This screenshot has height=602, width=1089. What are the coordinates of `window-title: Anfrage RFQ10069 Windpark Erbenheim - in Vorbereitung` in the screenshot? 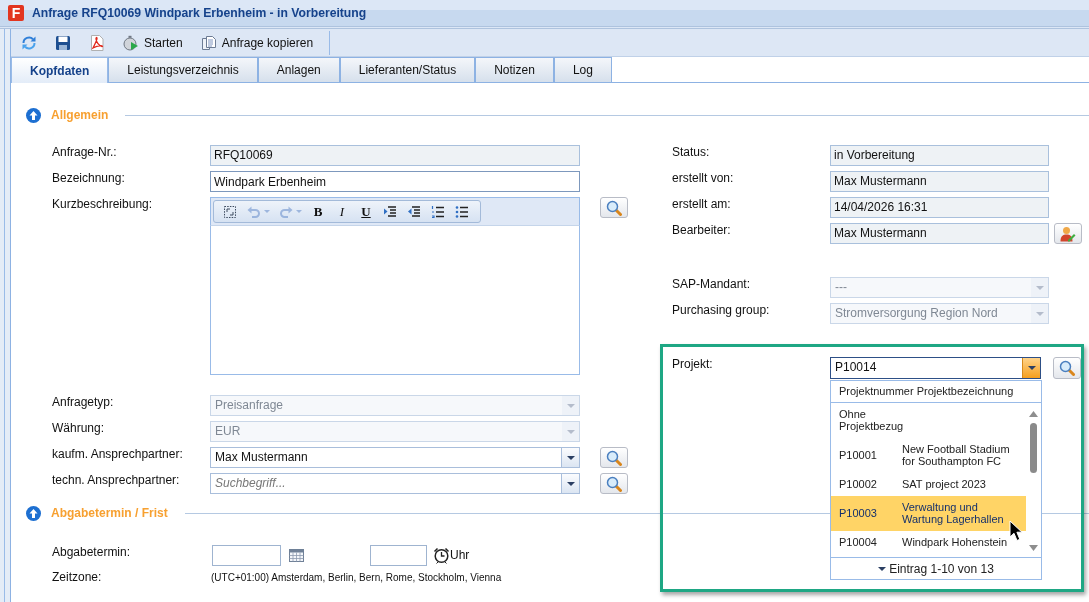 It's located at (199, 13).